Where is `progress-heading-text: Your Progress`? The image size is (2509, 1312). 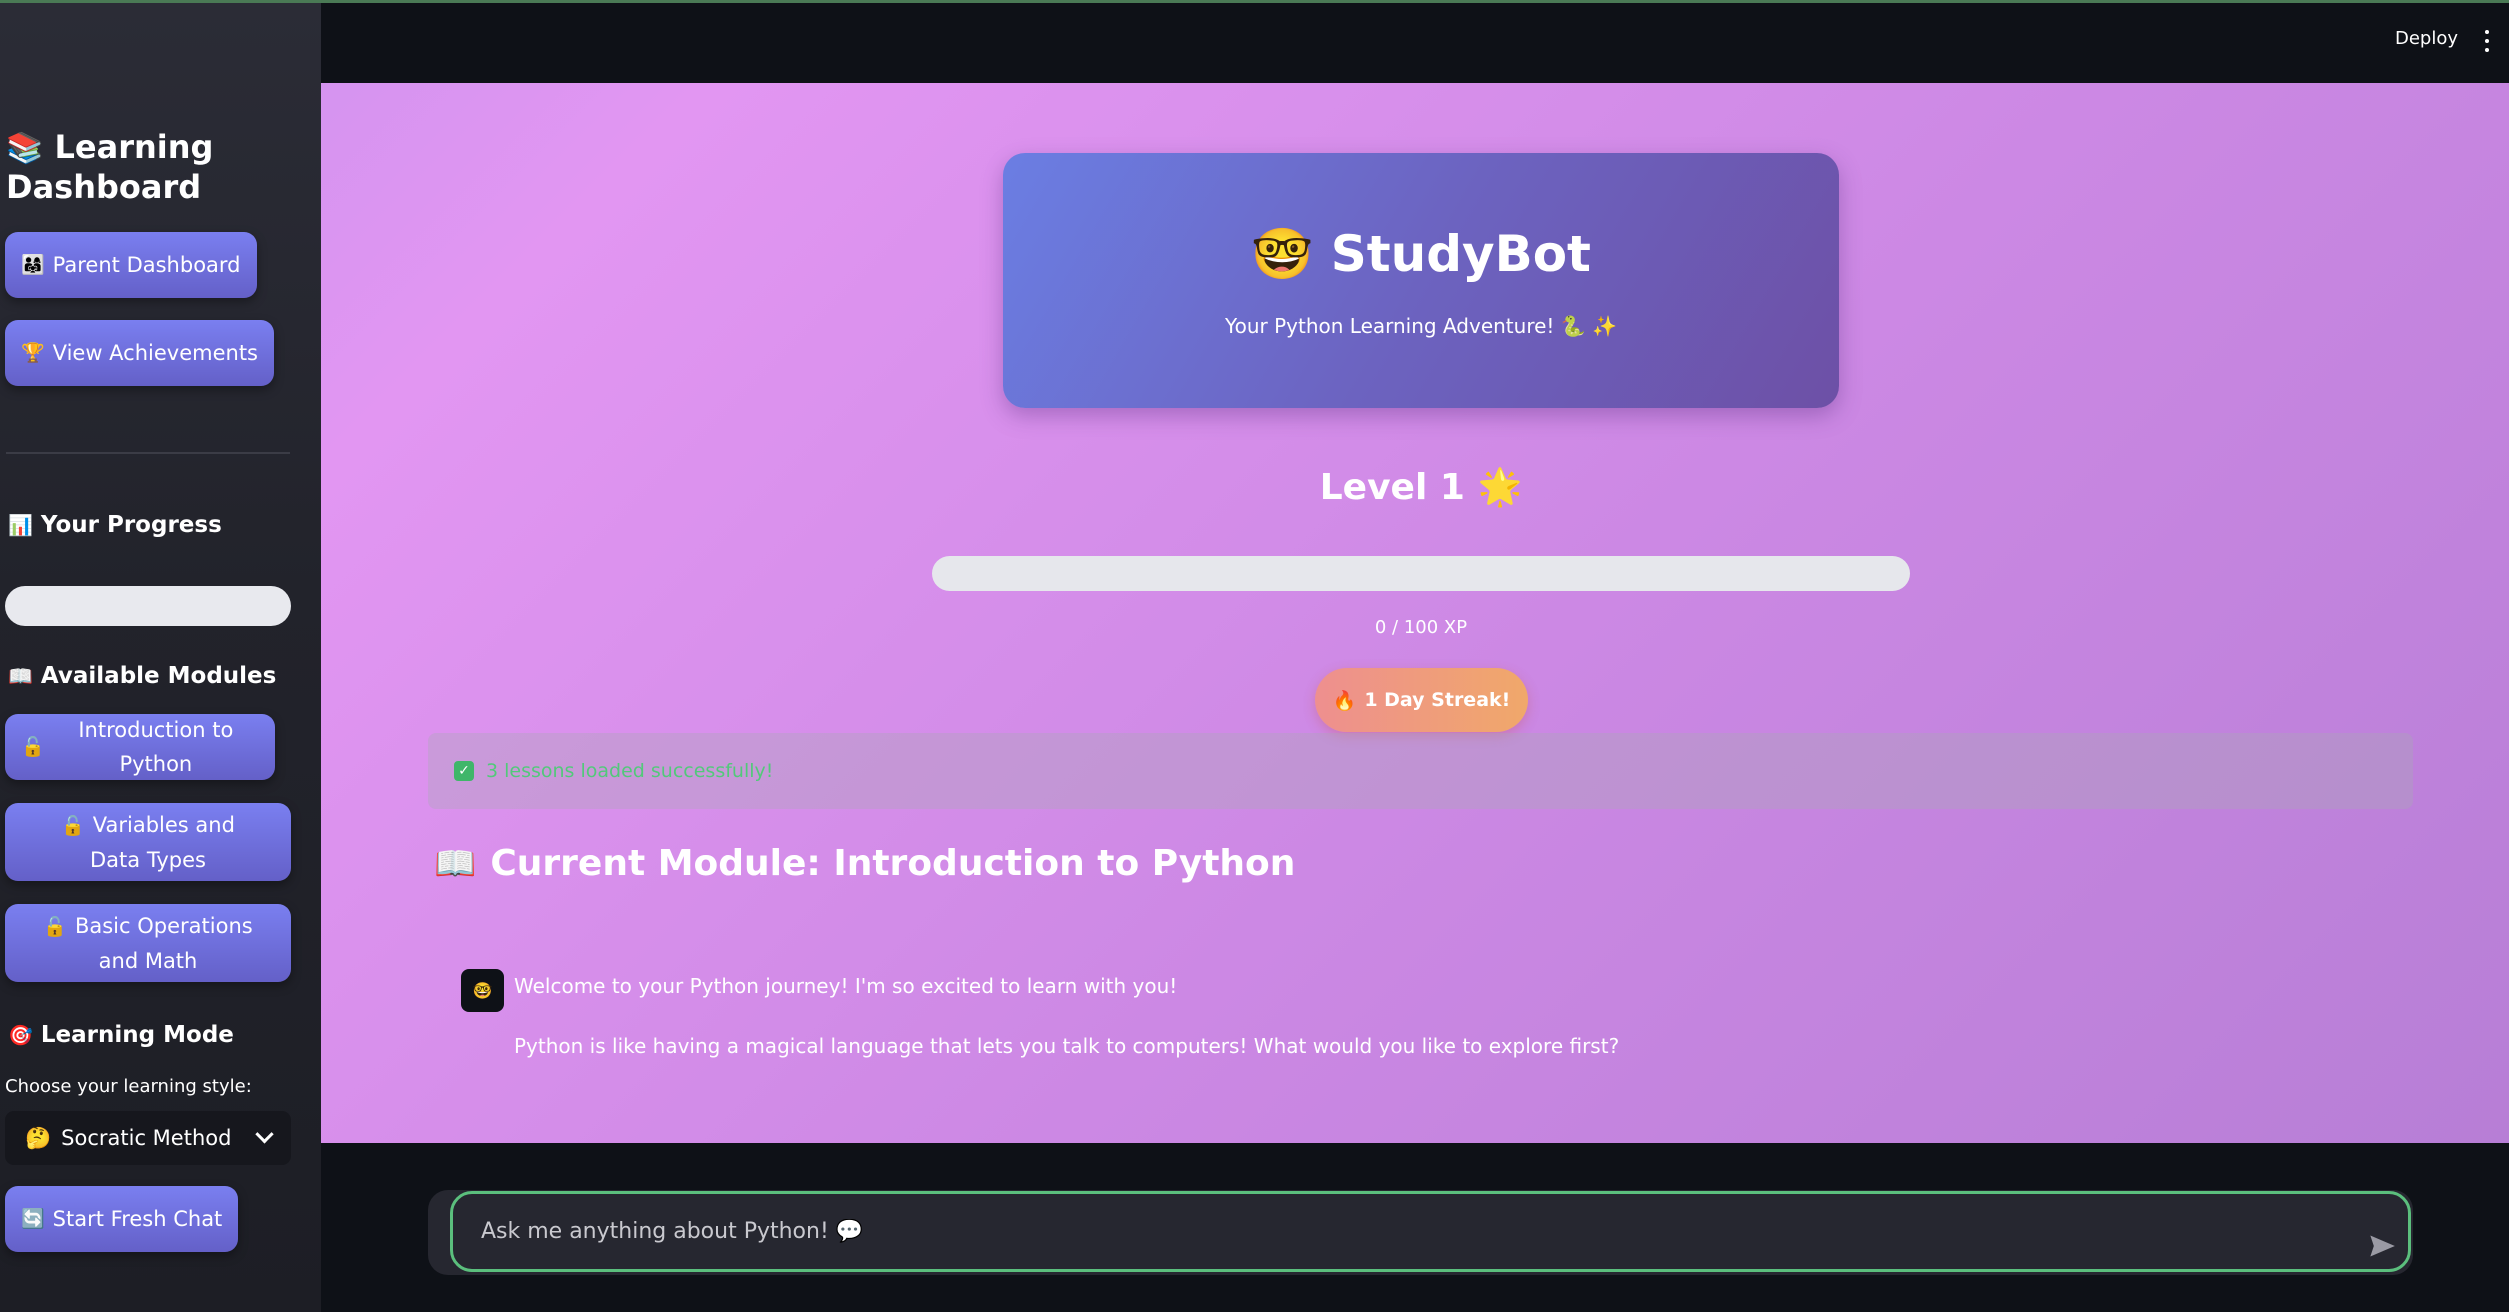
progress-heading-text: Your Progress is located at coordinates (131, 525).